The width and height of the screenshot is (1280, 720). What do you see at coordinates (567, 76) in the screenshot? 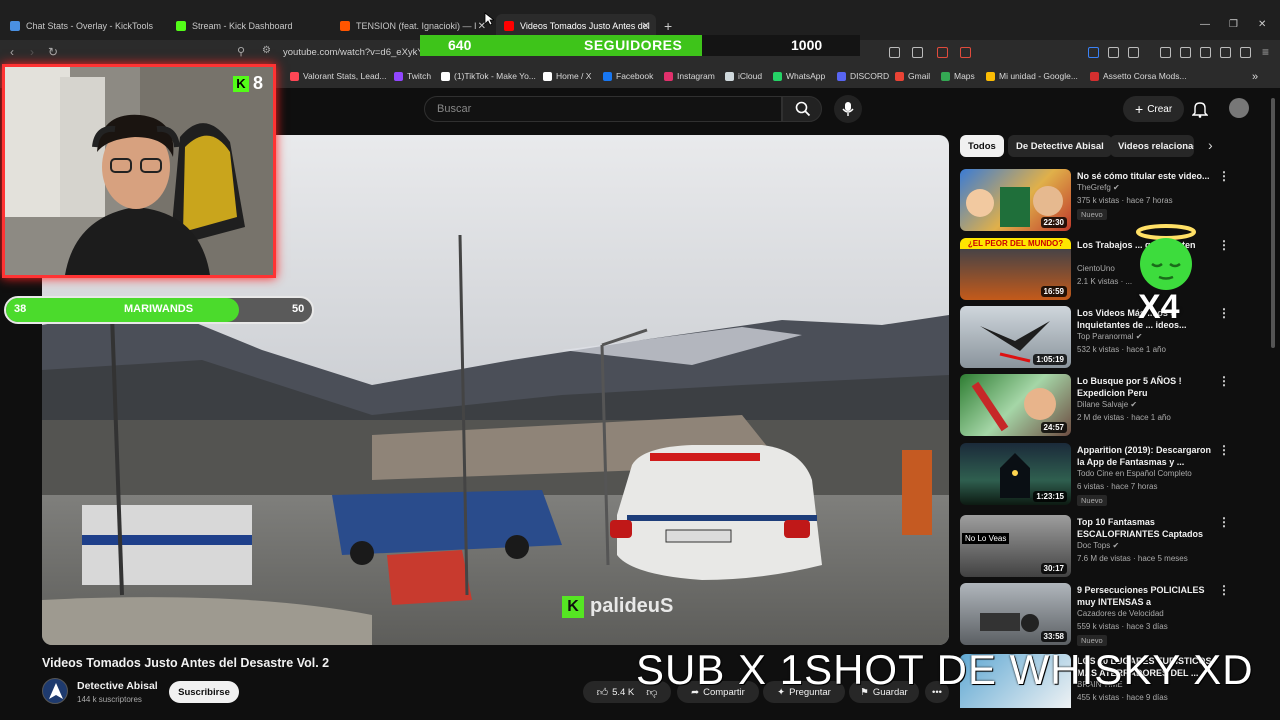
I see `bookmark-x: Home / X` at bounding box center [567, 76].